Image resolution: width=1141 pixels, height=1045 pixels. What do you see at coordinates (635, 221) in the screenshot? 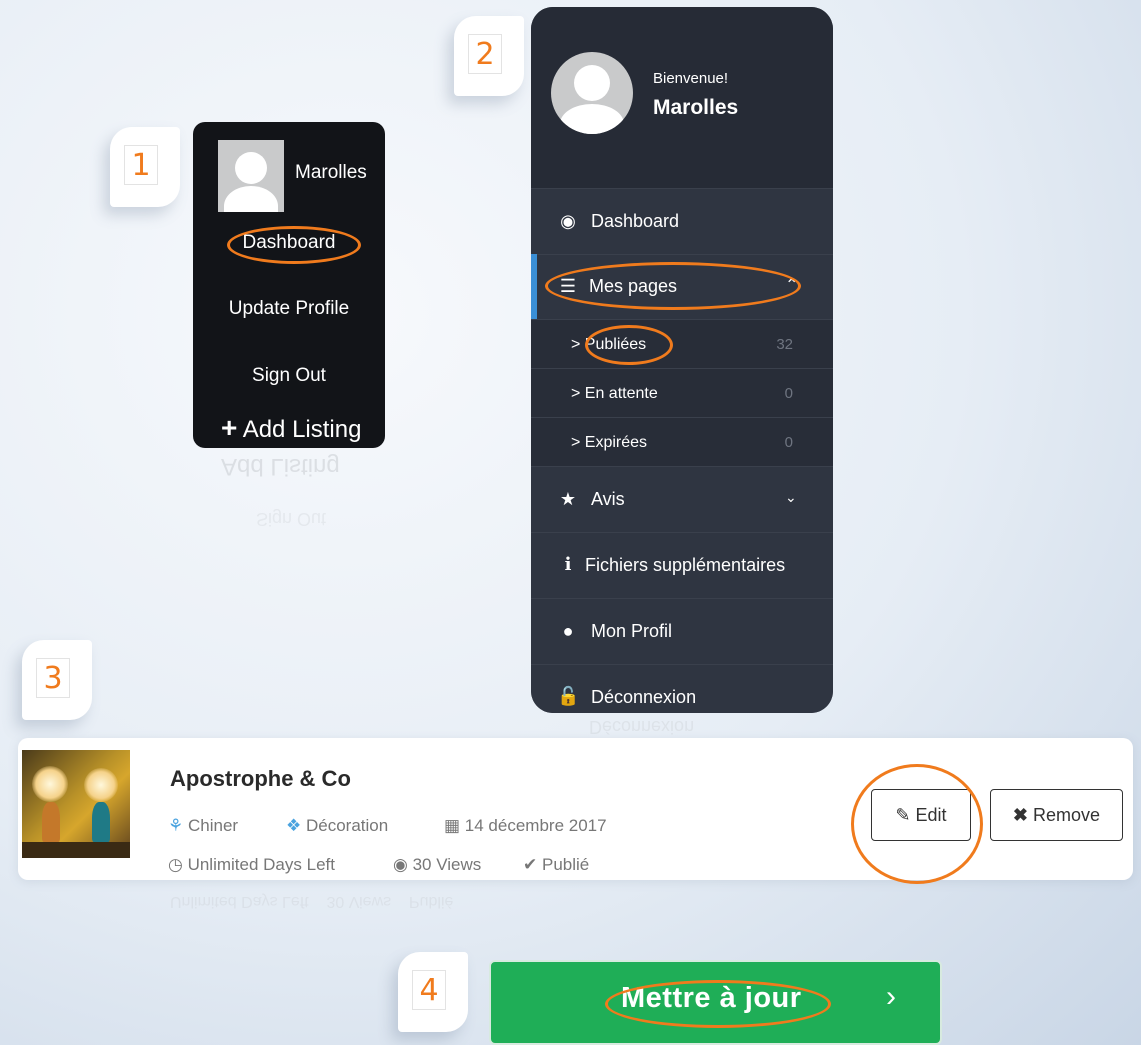
I see `sidebar-item-label: Dashboard` at bounding box center [635, 221].